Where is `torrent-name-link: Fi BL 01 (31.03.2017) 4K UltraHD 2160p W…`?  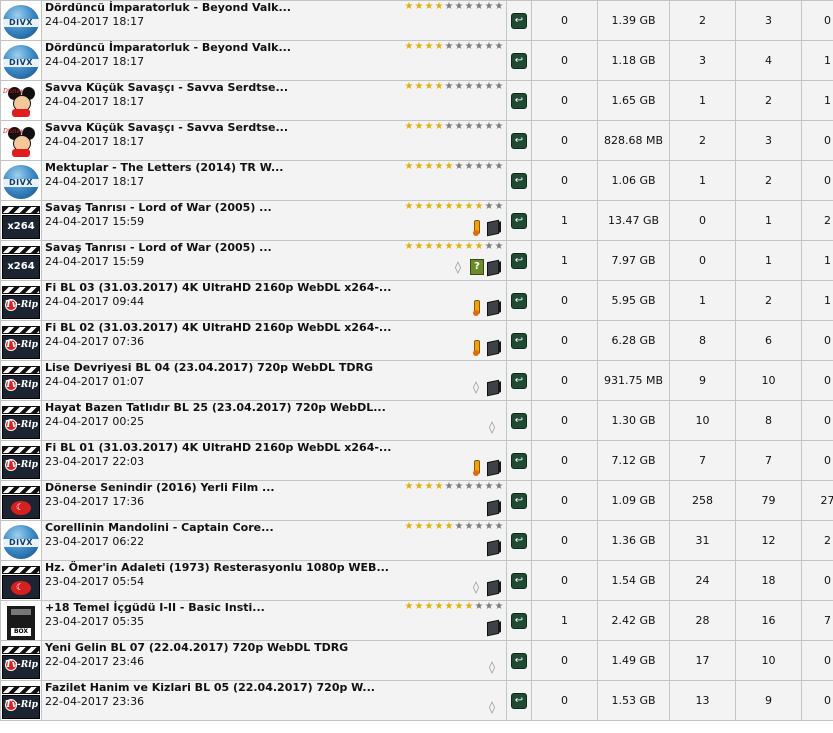
torrent-name-link: Fi BL 01 (31.03.2017) 4K UltraHD 2160p W… is located at coordinates (218, 448).